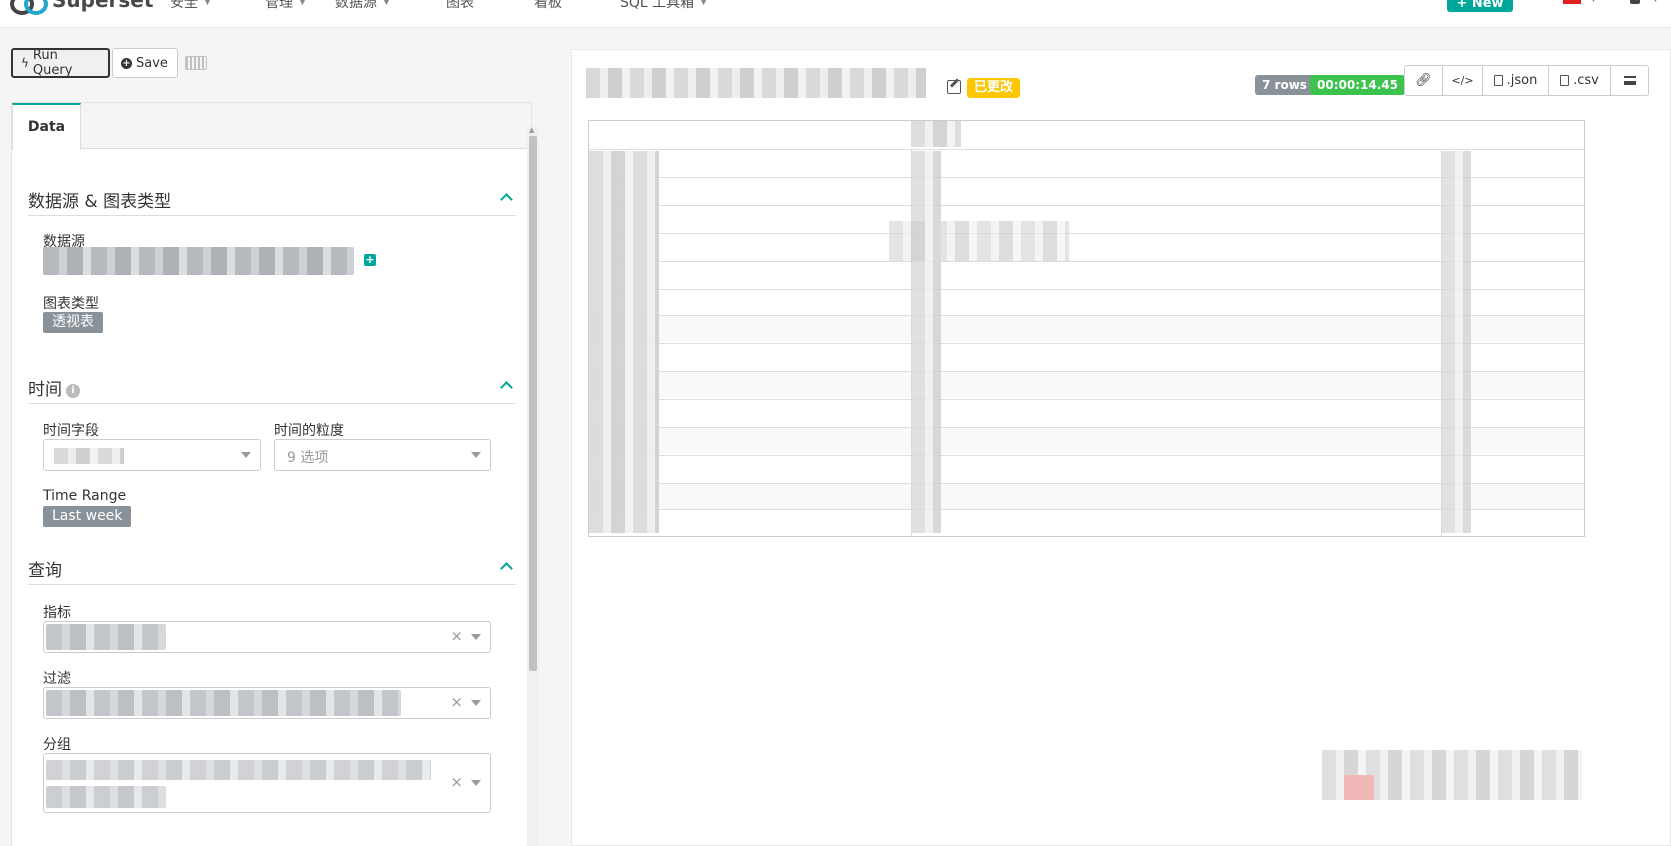 This screenshot has height=846, width=1671. I want to click on time-grain-placeholder: 9 选项, so click(308, 458).